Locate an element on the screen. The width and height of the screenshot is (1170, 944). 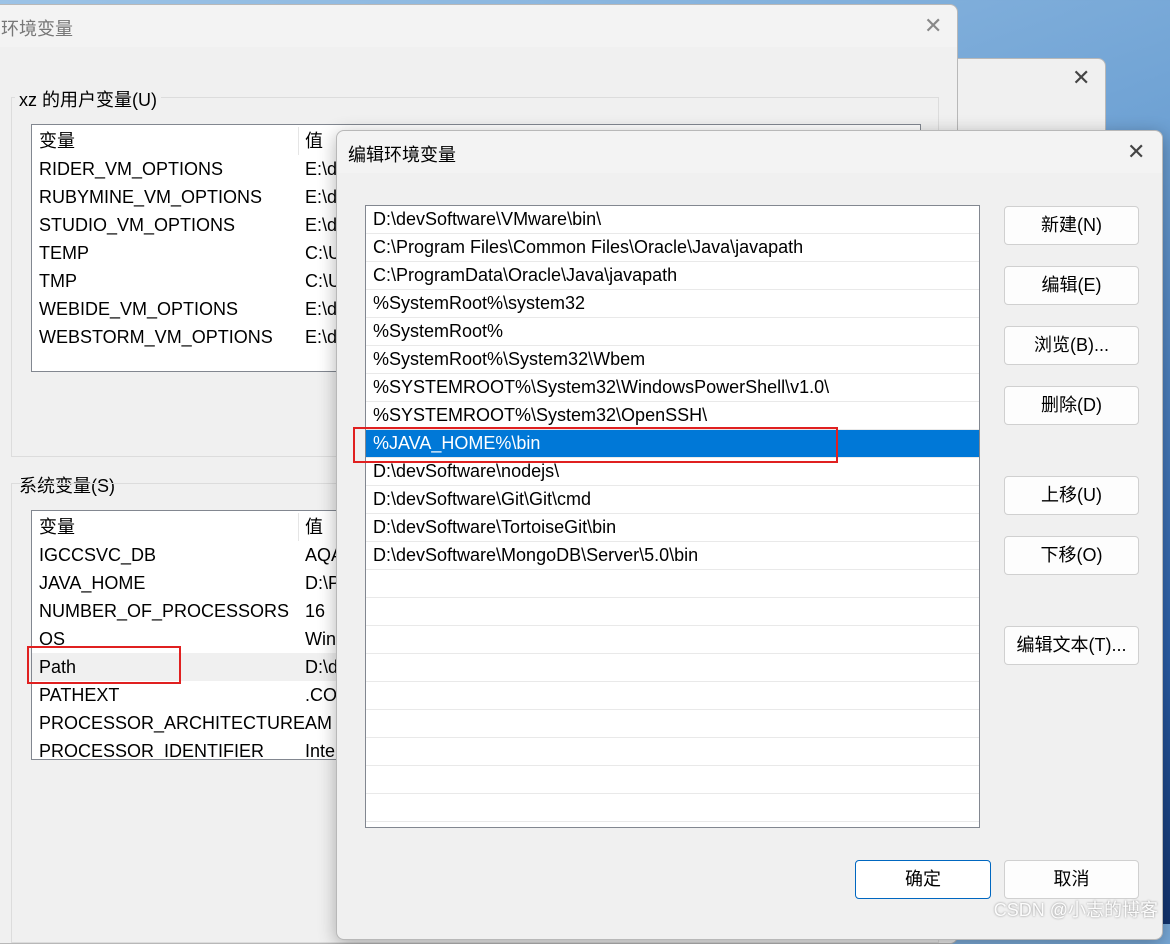
variable-name: IGCCSVC_DB is located at coordinates (98, 555).